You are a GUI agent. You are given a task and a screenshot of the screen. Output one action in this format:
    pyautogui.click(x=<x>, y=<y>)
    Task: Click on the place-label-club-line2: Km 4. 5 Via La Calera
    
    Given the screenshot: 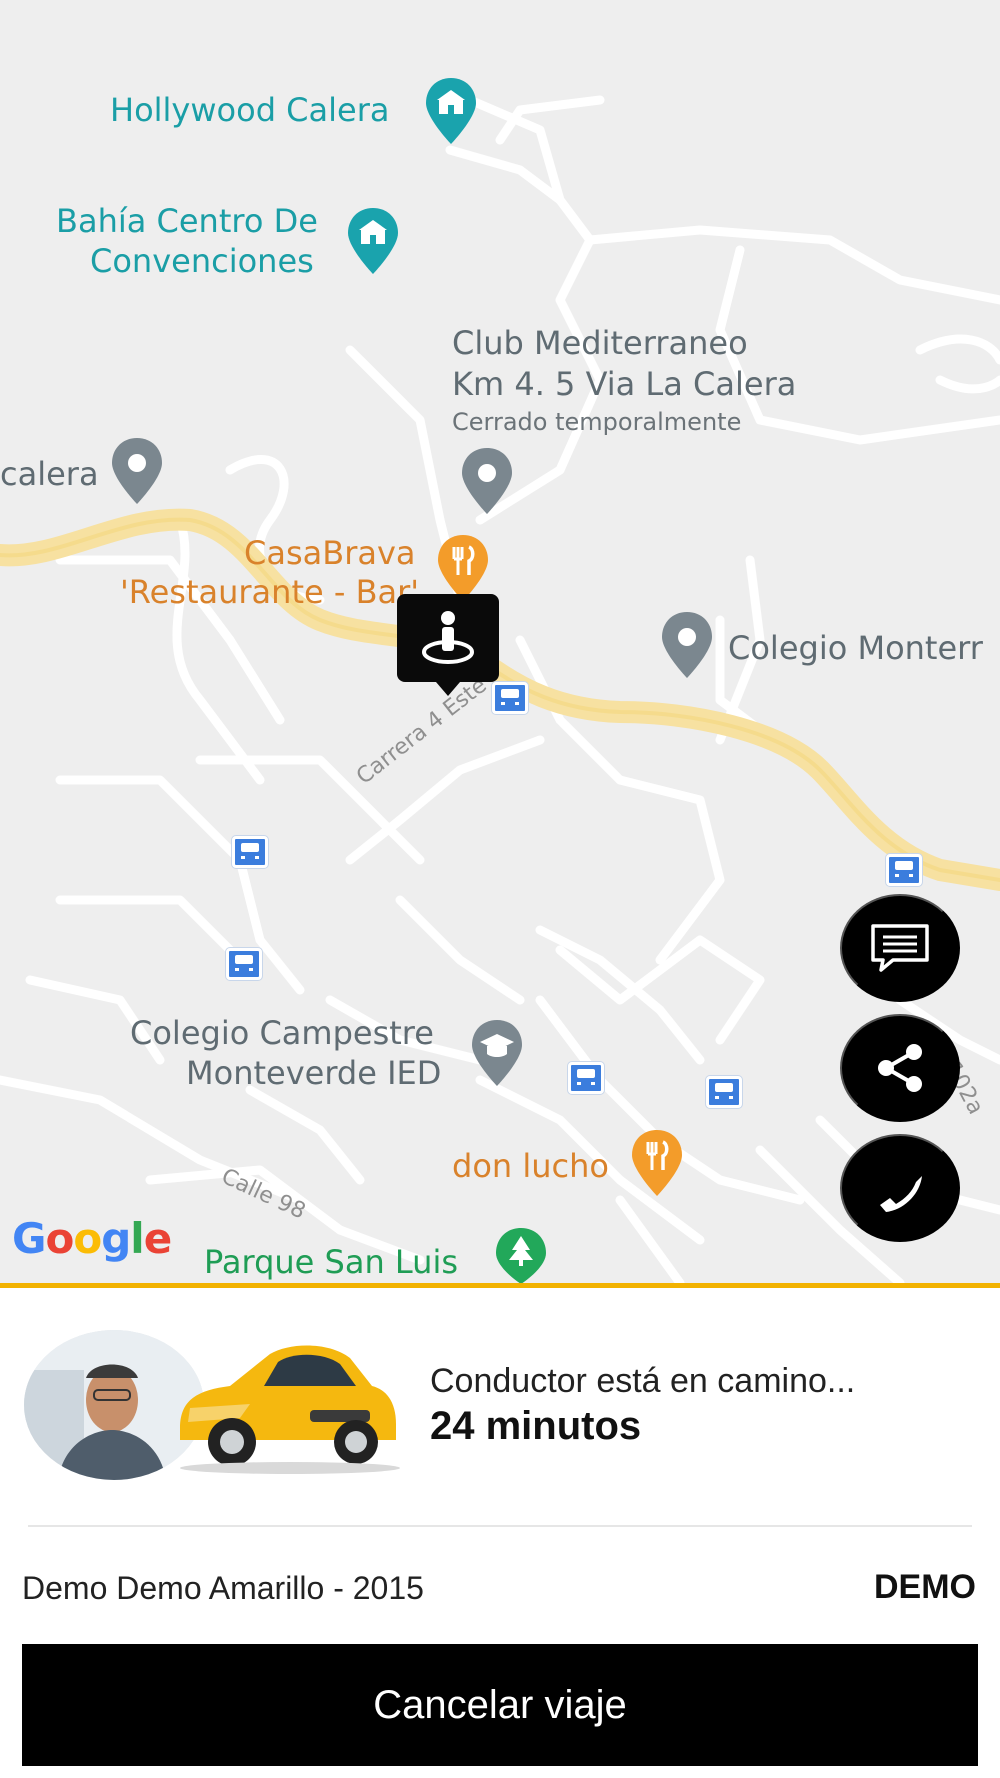 What is the action you would take?
    pyautogui.click(x=624, y=384)
    